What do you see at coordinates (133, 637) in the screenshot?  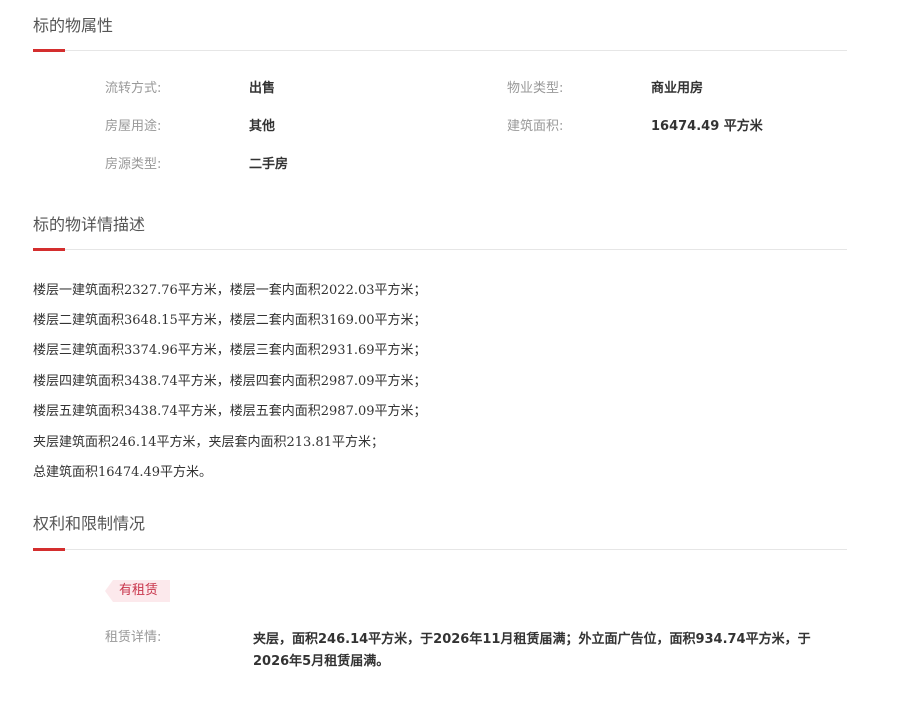 I see `lease-detail-label: 租赁详情:` at bounding box center [133, 637].